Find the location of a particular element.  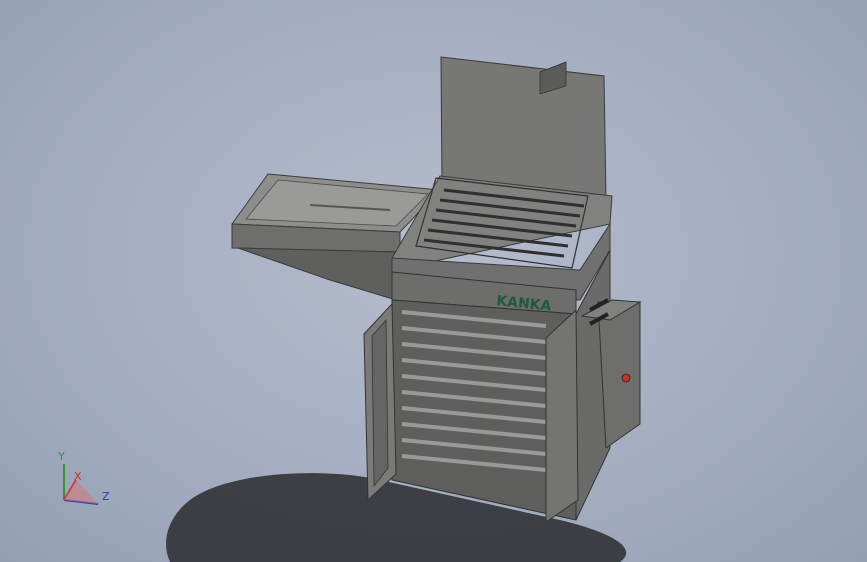

x-axis-label: X is located at coordinates (78, 476).